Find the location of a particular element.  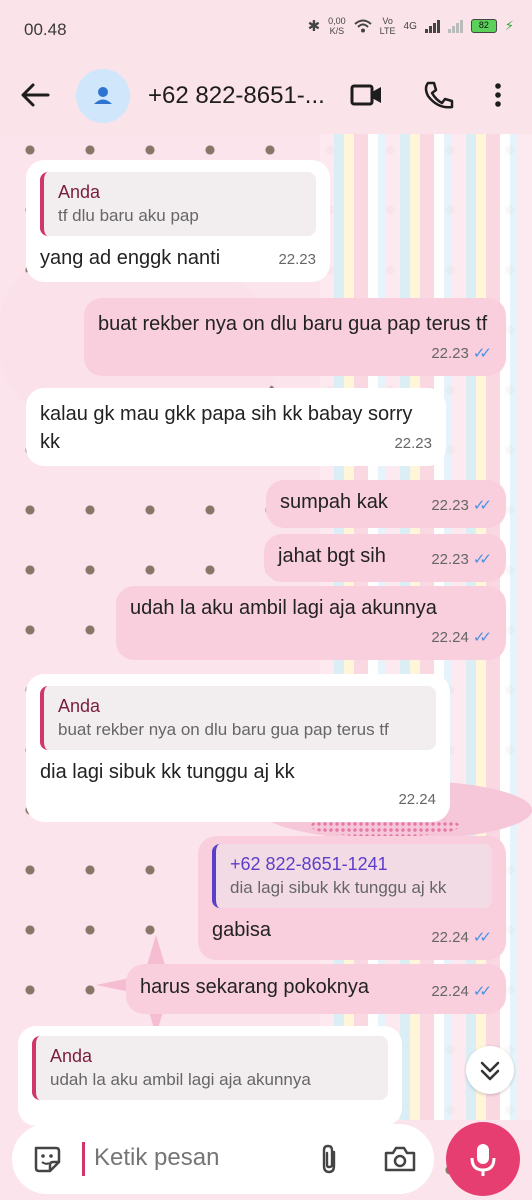

message-incoming: Anda udah la aku ambil lagi aja akunnya is located at coordinates (210, 1076).